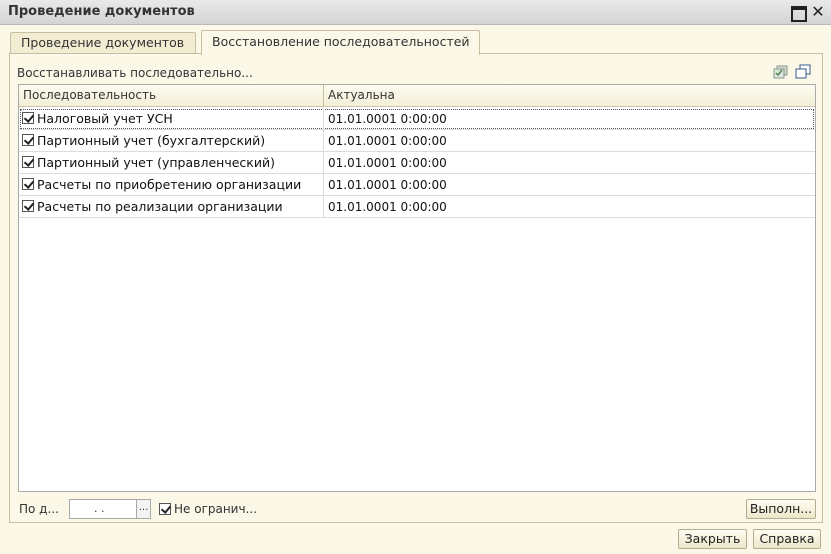 This screenshot has height=554, width=831. I want to click on help-button: Справка, so click(787, 539).